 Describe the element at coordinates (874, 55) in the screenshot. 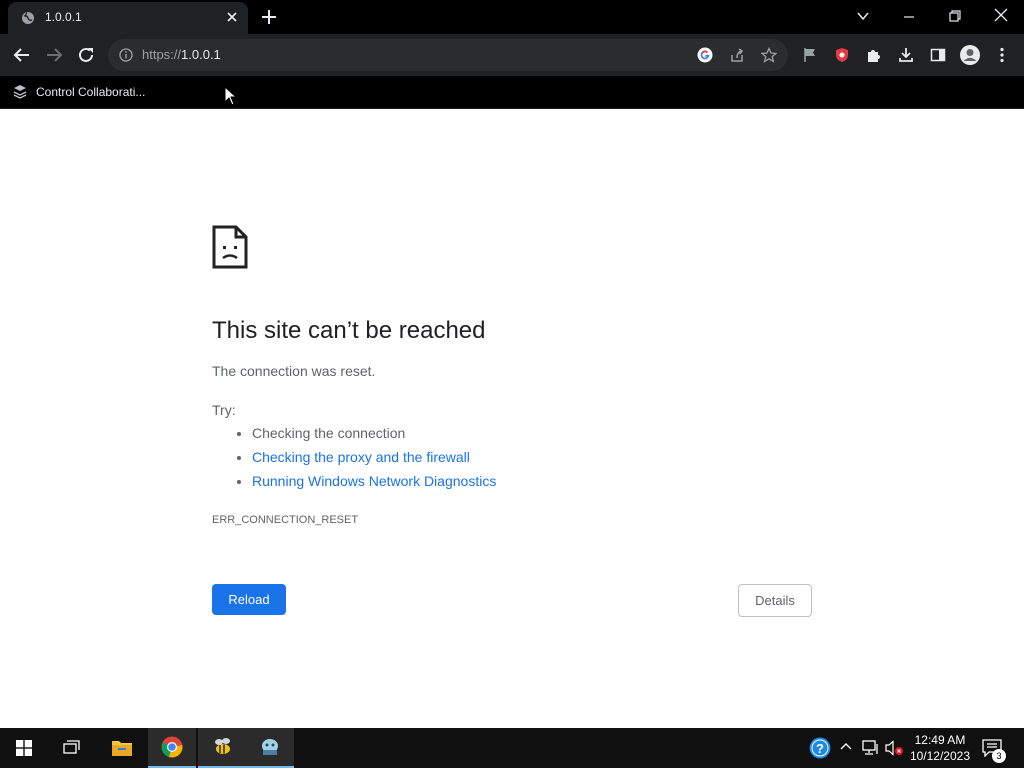

I see `extensions-puzzle-icon` at that location.